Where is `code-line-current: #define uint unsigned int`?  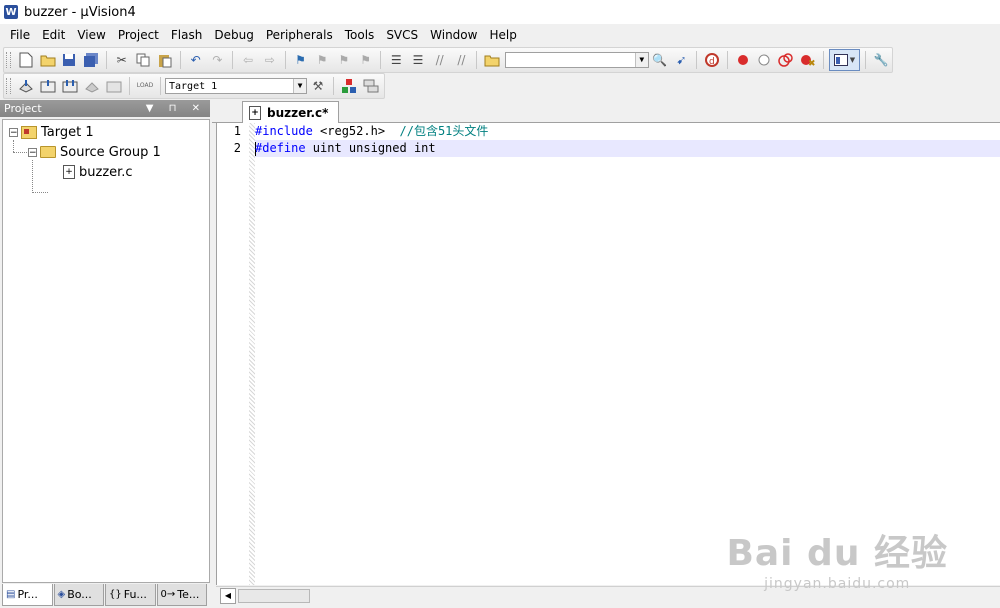
code-line-current: #define uint unsigned int is located at coordinates (627, 148).